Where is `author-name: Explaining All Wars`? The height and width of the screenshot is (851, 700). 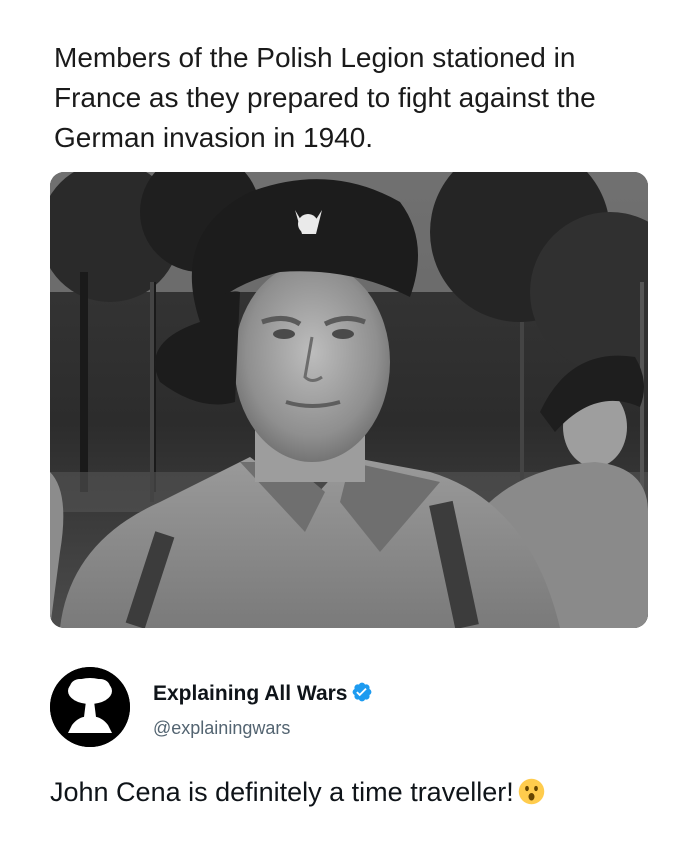 author-name: Explaining All Wars is located at coordinates (263, 693).